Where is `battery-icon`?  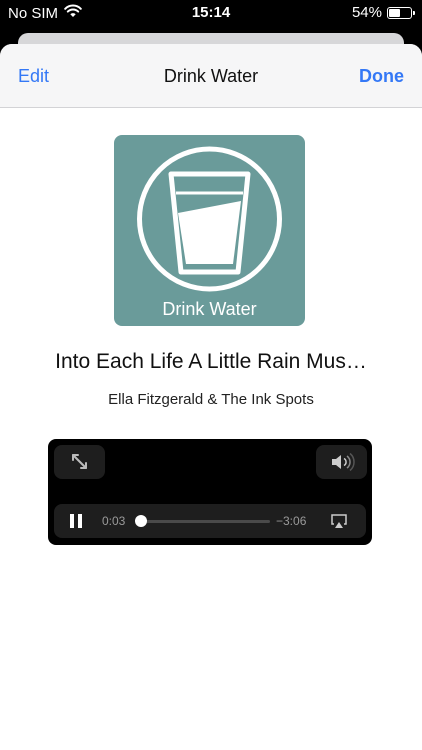
battery-icon is located at coordinates (401, 12).